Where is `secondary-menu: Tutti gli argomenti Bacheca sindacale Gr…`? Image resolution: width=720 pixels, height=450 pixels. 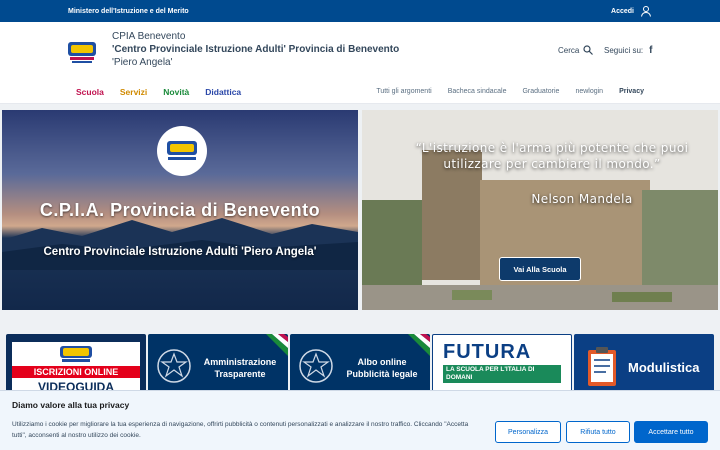
secondary-menu: Tutti gli argomenti Bacheca sindacale Gr… is located at coordinates (510, 91).